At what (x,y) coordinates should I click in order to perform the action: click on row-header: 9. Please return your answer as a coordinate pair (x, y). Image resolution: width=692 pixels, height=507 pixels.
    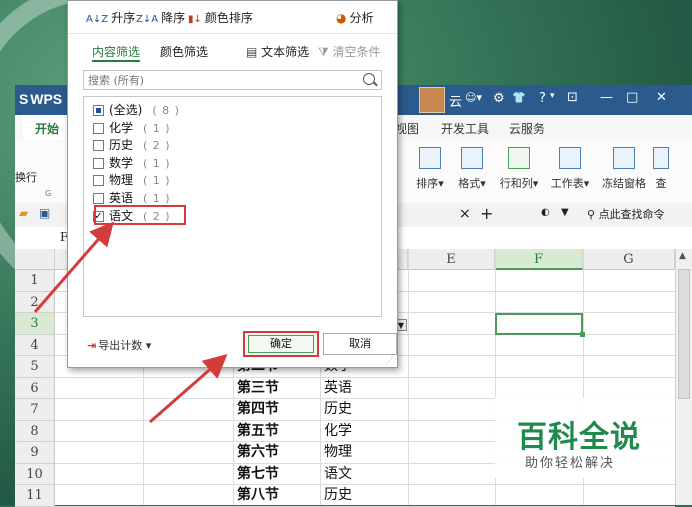
    Looking at the image, I should click on (35, 453).